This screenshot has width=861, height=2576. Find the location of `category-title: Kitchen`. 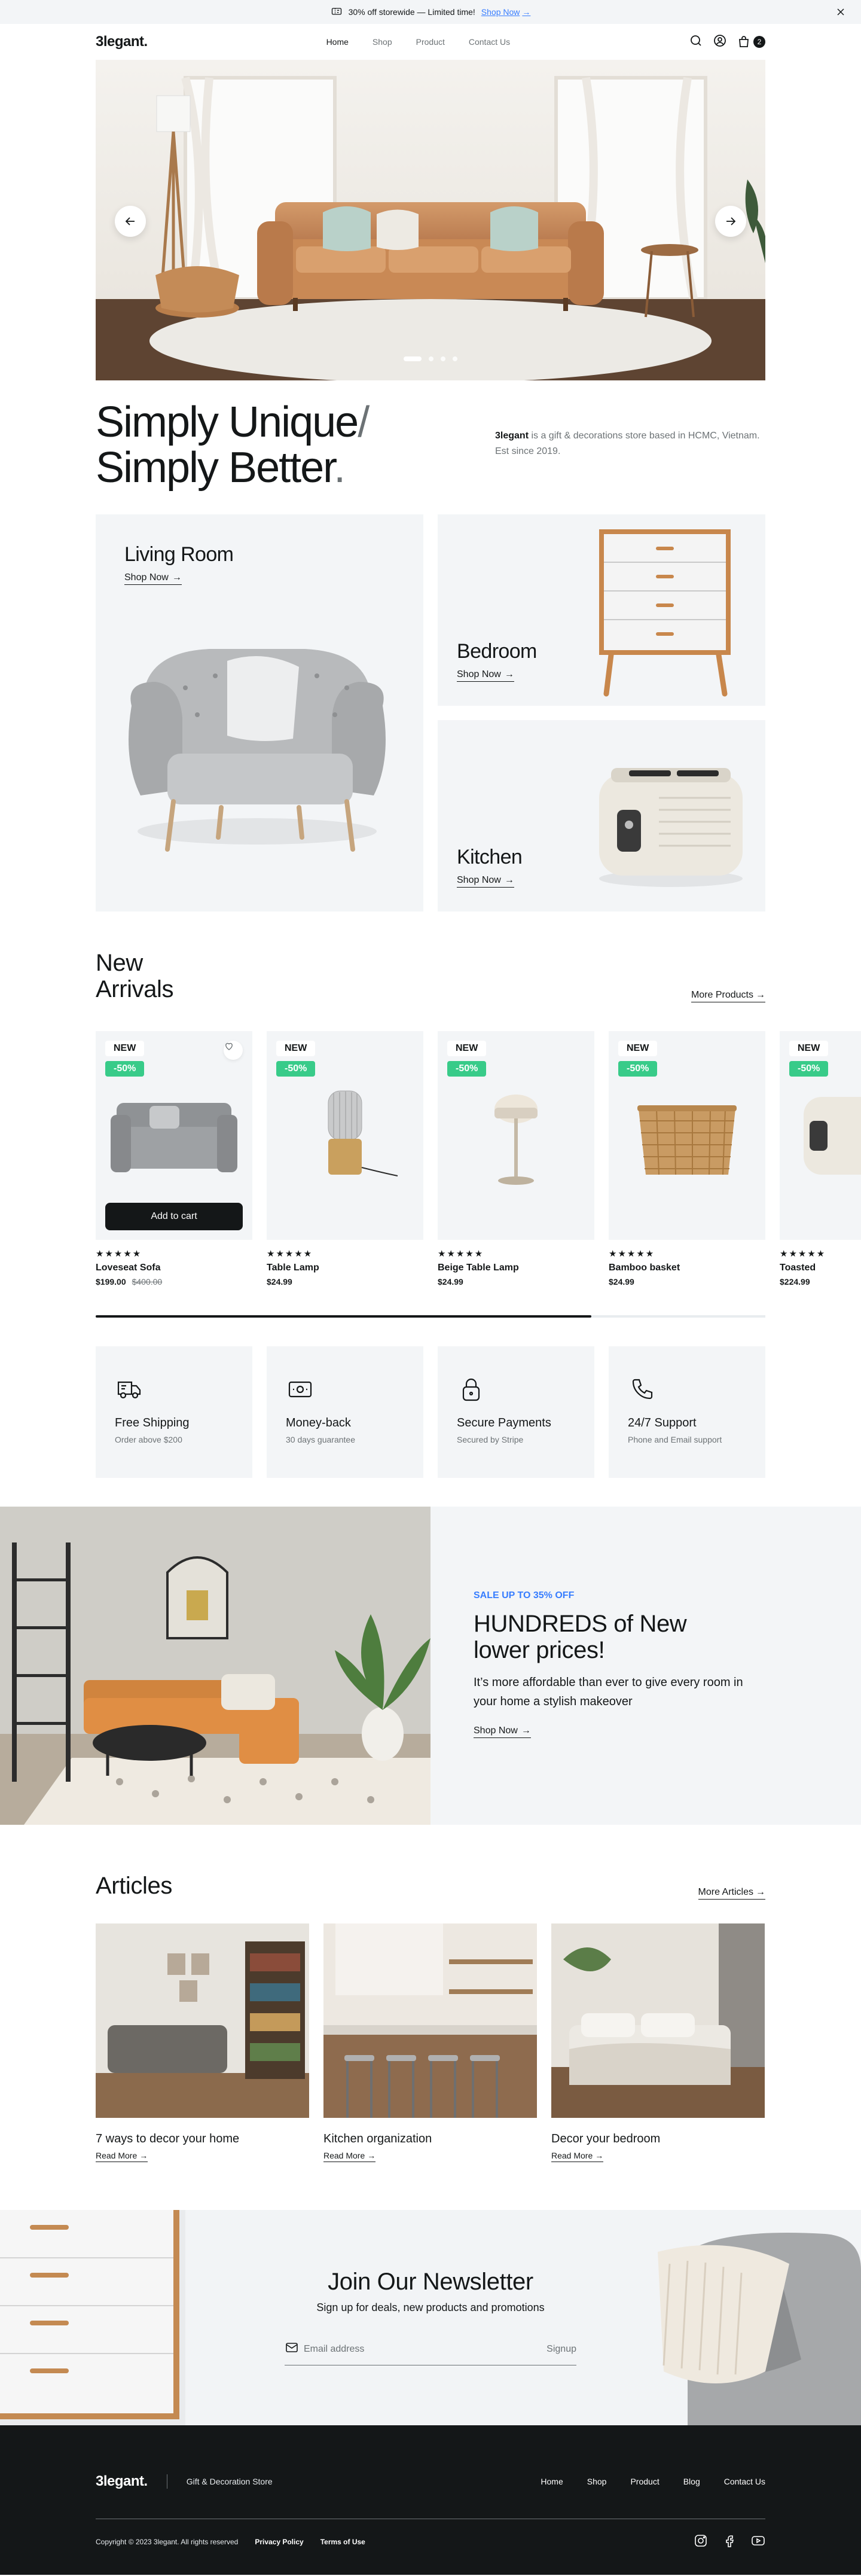

category-title: Kitchen is located at coordinates (490, 857).